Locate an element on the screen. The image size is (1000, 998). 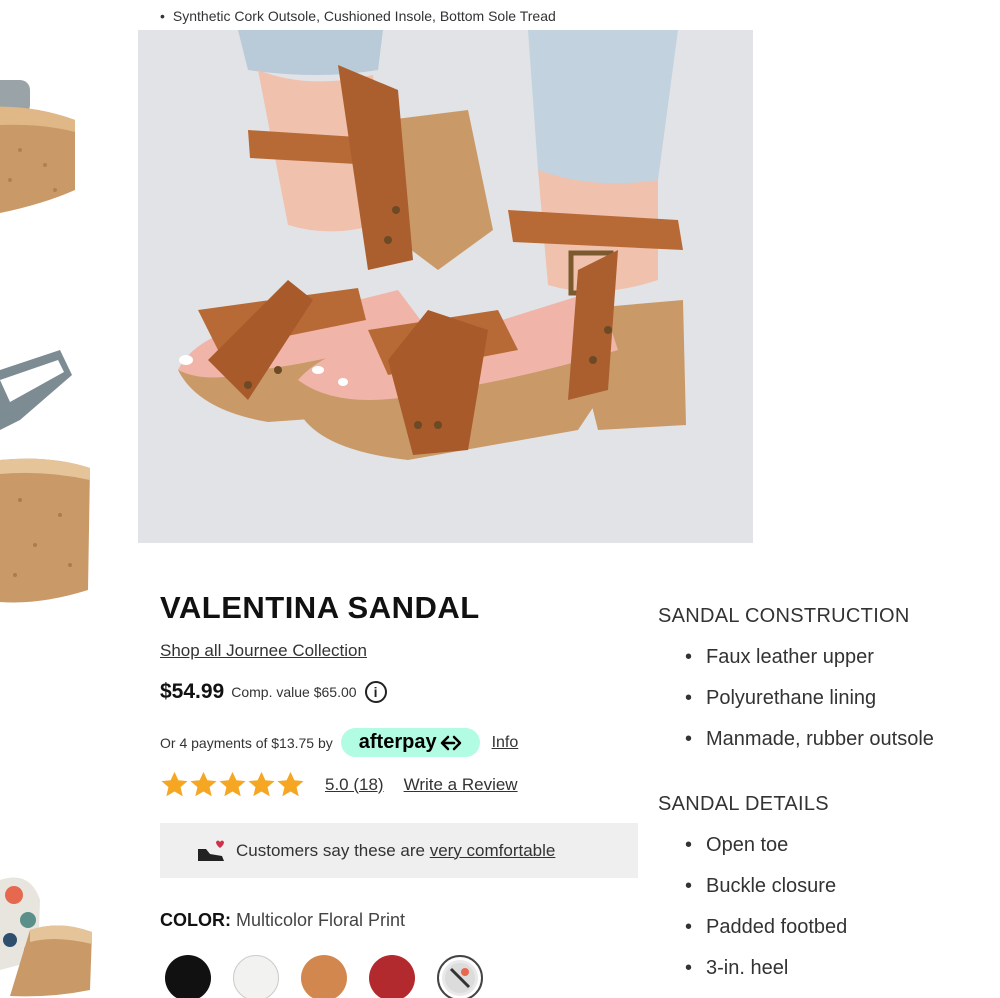
comfort-text: Customers say these are very comfortable is located at coordinates (395, 851).